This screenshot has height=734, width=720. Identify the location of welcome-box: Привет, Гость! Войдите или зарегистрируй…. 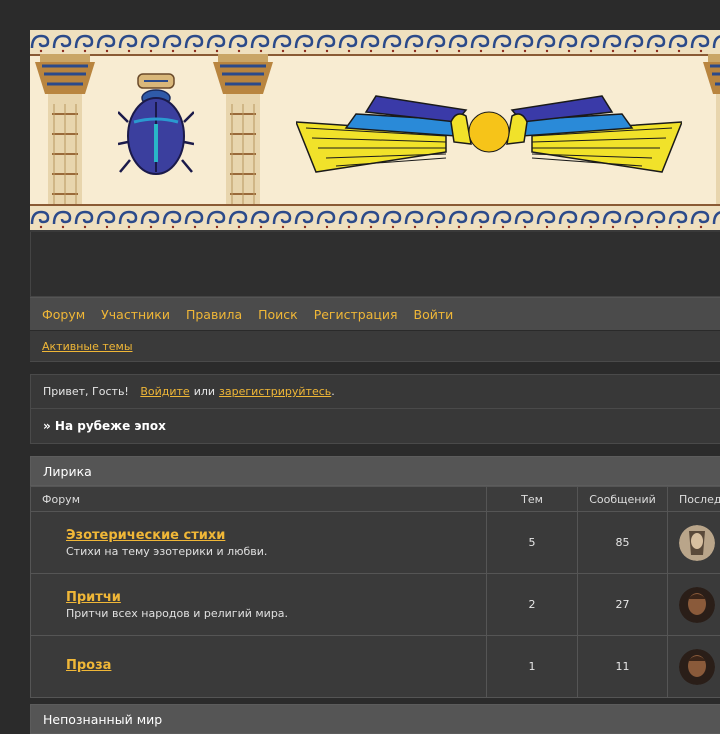
(375, 409).